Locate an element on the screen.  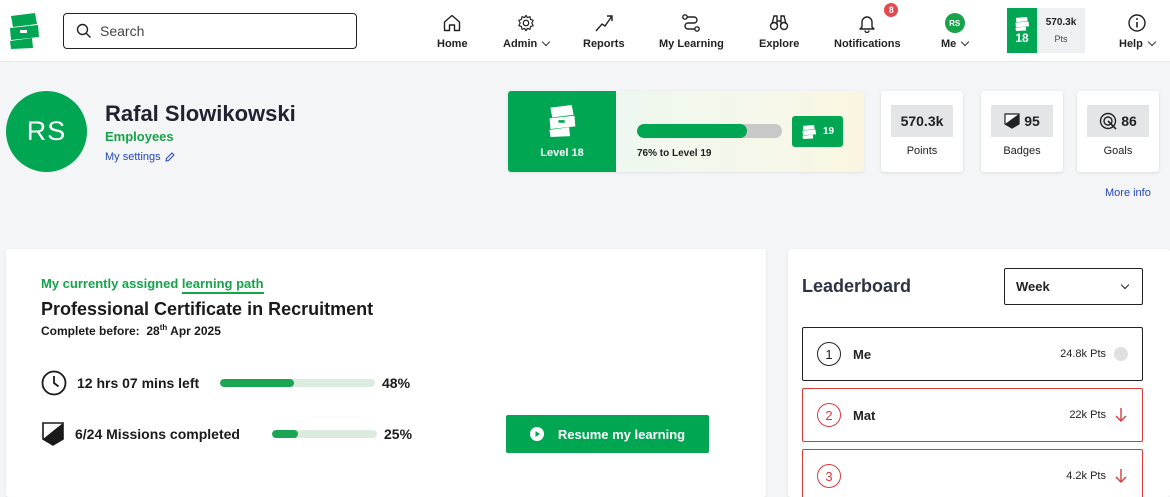
search-icon is located at coordinates (83, 30).